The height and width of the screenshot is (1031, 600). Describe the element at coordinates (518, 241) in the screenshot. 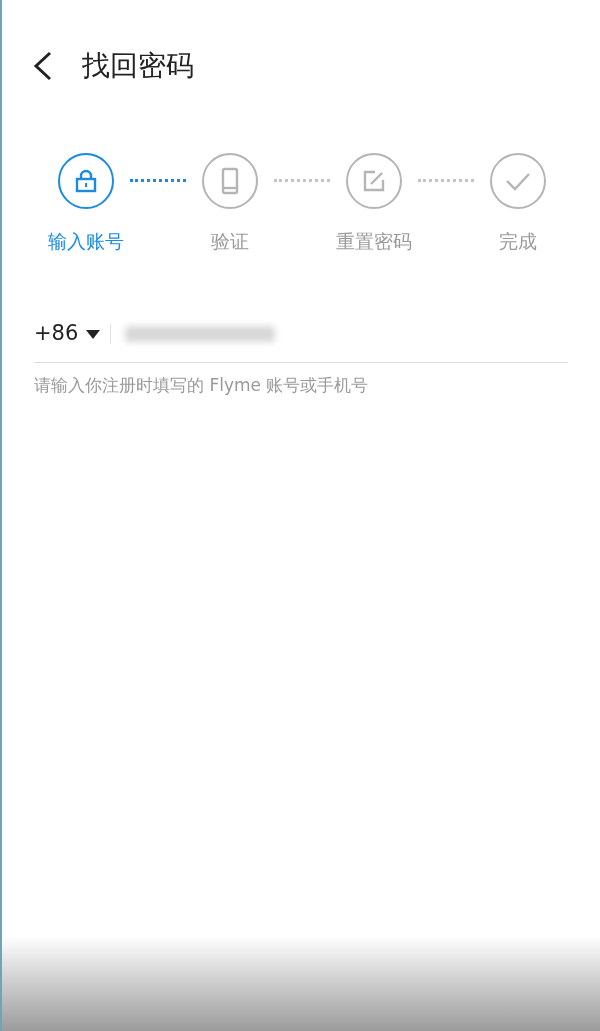

I see `step-label: 完成` at that location.